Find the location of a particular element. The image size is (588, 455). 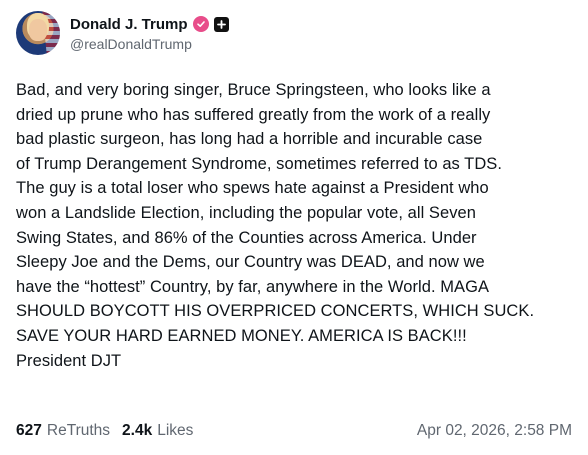

likes-label: Likes is located at coordinates (175, 430).